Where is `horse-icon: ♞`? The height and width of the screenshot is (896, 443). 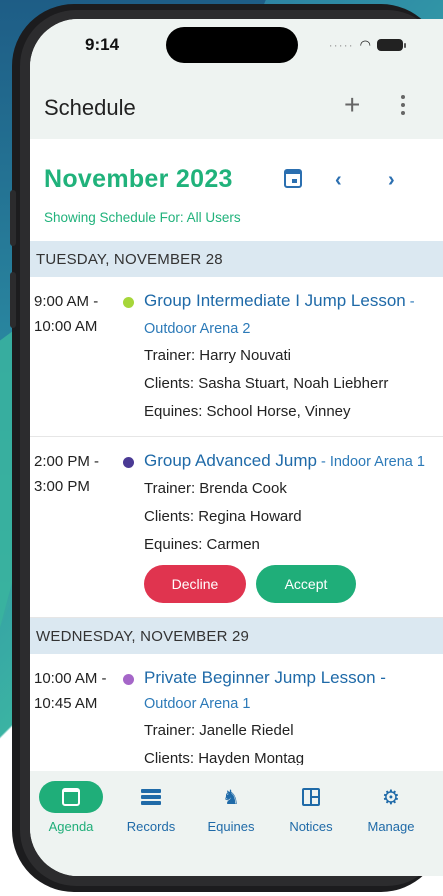 horse-icon: ♞ is located at coordinates (231, 797).